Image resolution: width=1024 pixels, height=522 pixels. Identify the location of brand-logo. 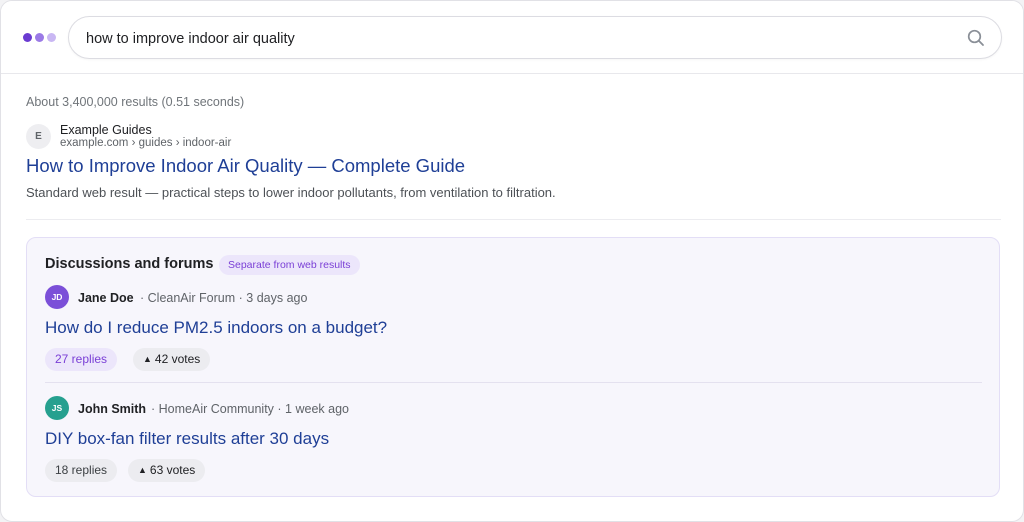
(39, 38).